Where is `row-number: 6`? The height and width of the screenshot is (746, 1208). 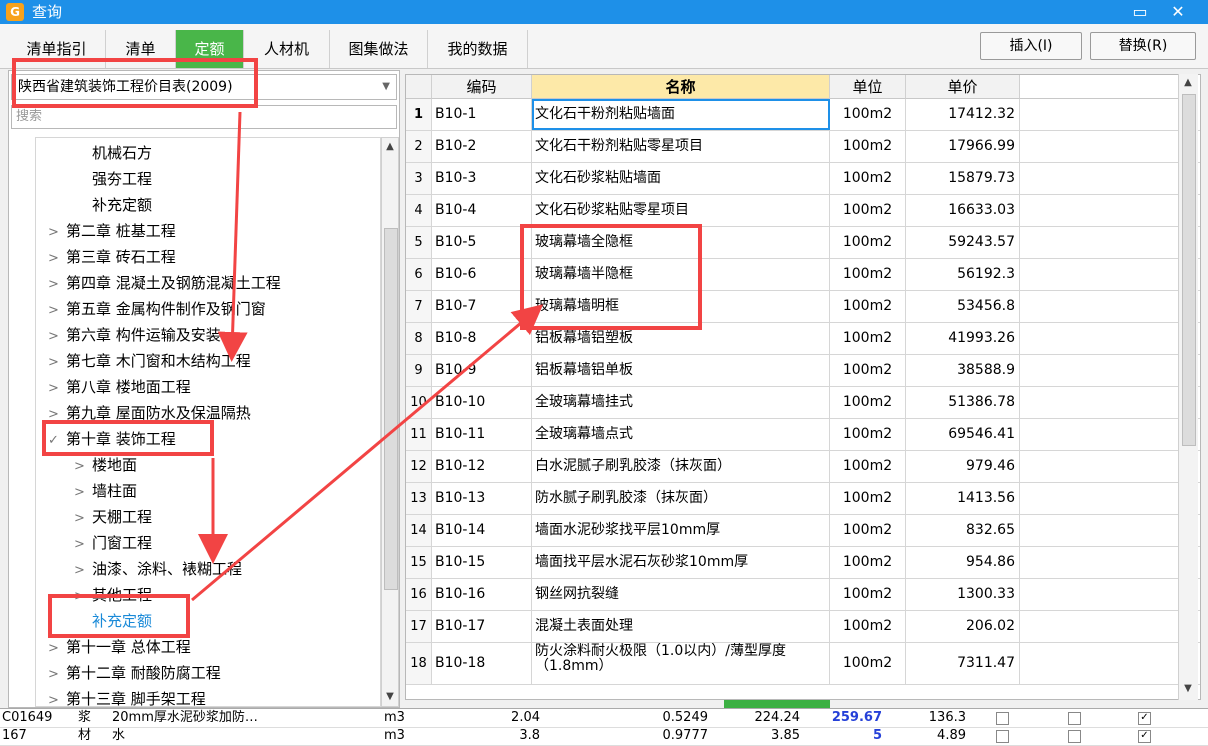
row-number: 6 is located at coordinates (419, 274).